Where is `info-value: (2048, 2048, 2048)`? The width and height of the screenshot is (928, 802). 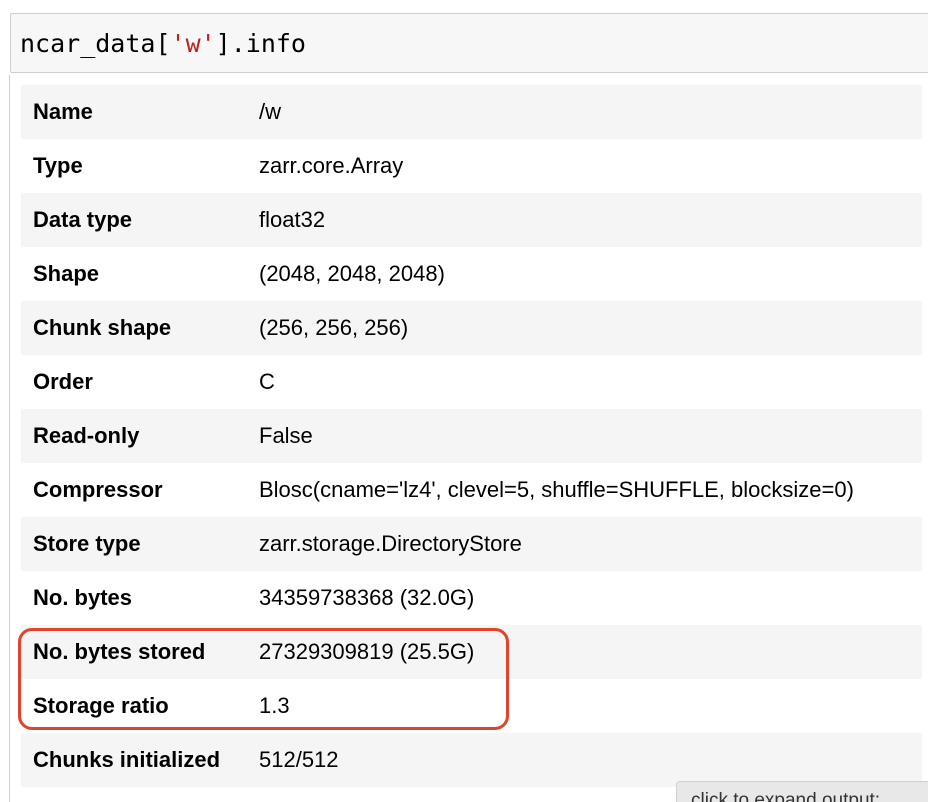 info-value: (2048, 2048, 2048) is located at coordinates (352, 273).